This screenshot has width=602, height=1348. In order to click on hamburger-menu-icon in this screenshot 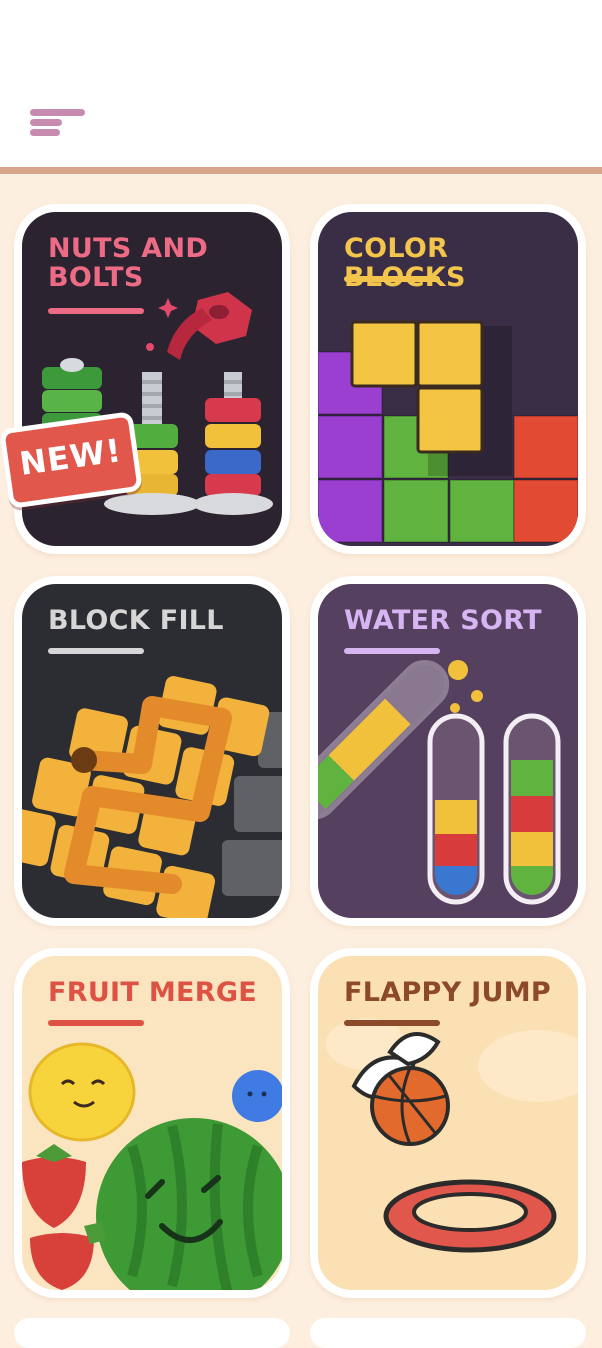, I will do `click(58, 124)`.